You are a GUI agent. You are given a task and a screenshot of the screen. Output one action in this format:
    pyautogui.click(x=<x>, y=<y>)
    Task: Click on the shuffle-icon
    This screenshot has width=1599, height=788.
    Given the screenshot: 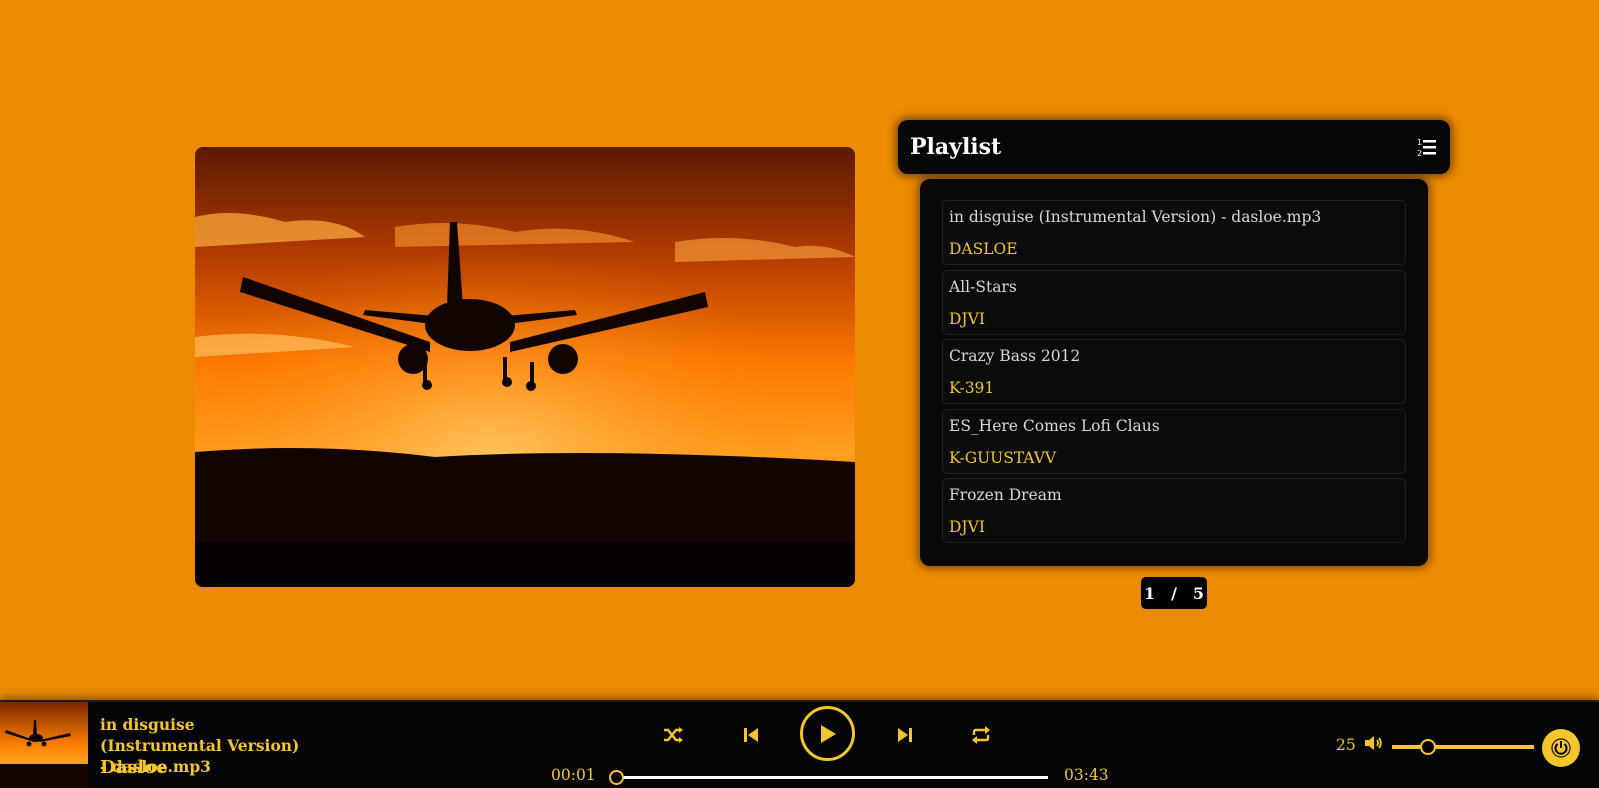 What is the action you would take?
    pyautogui.click(x=673, y=735)
    